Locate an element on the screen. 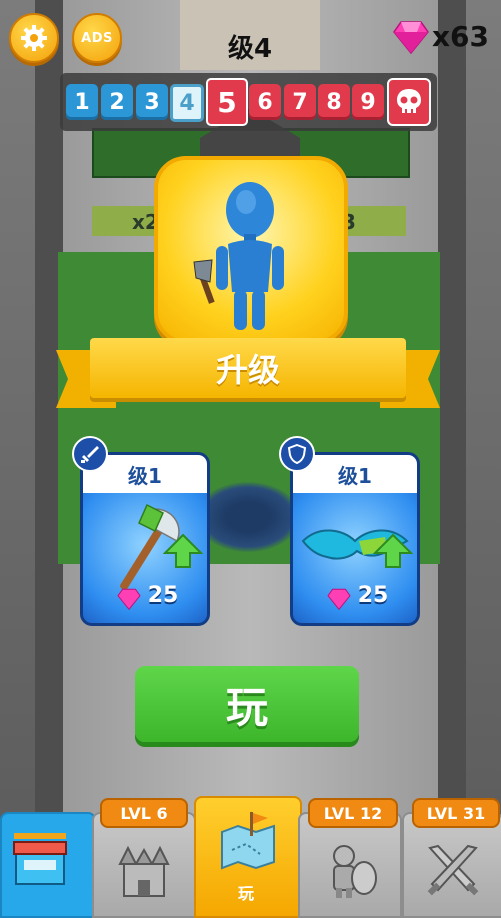 The width and height of the screenshot is (501, 918). road-edge-right is located at coordinates (452, 457).